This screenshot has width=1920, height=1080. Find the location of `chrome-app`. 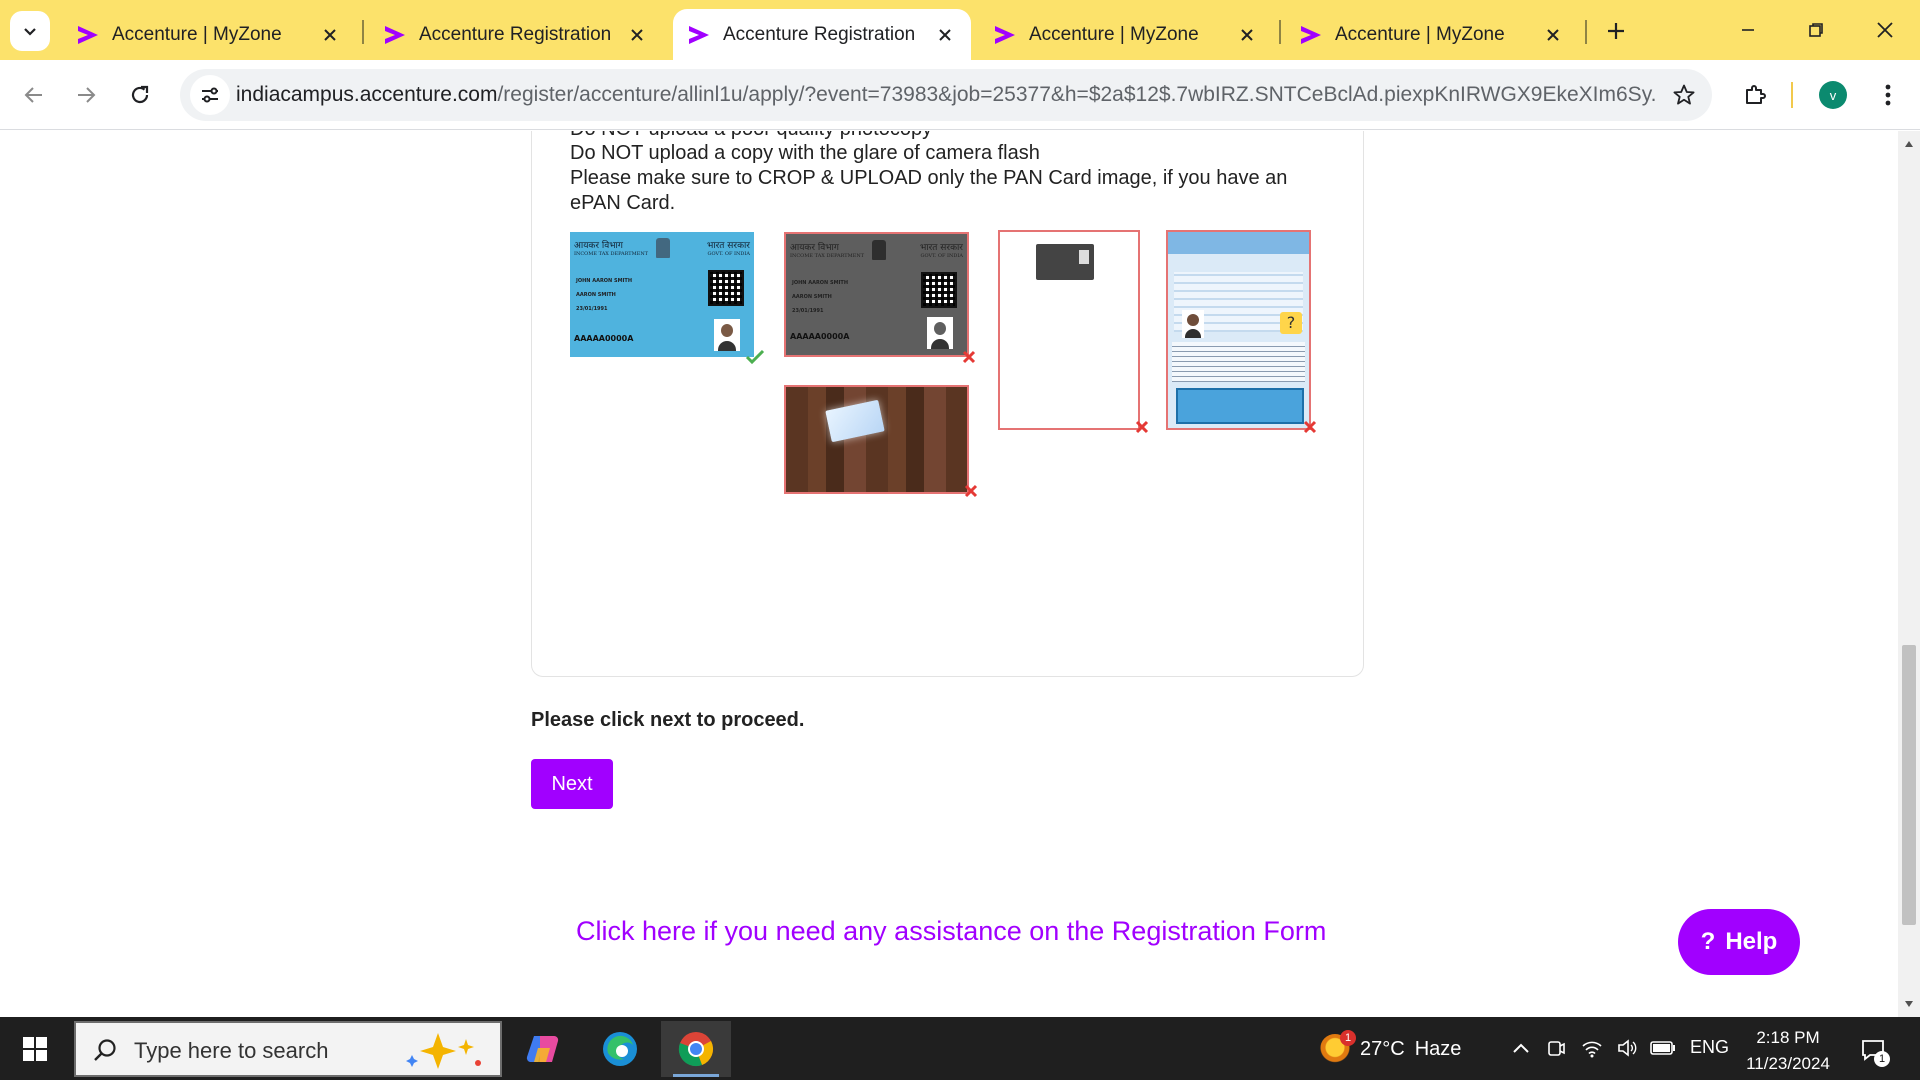

chrome-app is located at coordinates (696, 1049).